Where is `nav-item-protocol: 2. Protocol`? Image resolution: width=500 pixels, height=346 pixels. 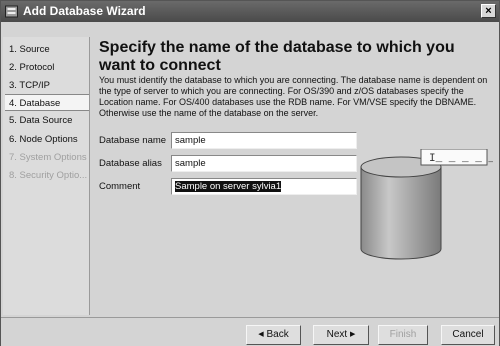 nav-item-protocol: 2. Protocol is located at coordinates (47, 67).